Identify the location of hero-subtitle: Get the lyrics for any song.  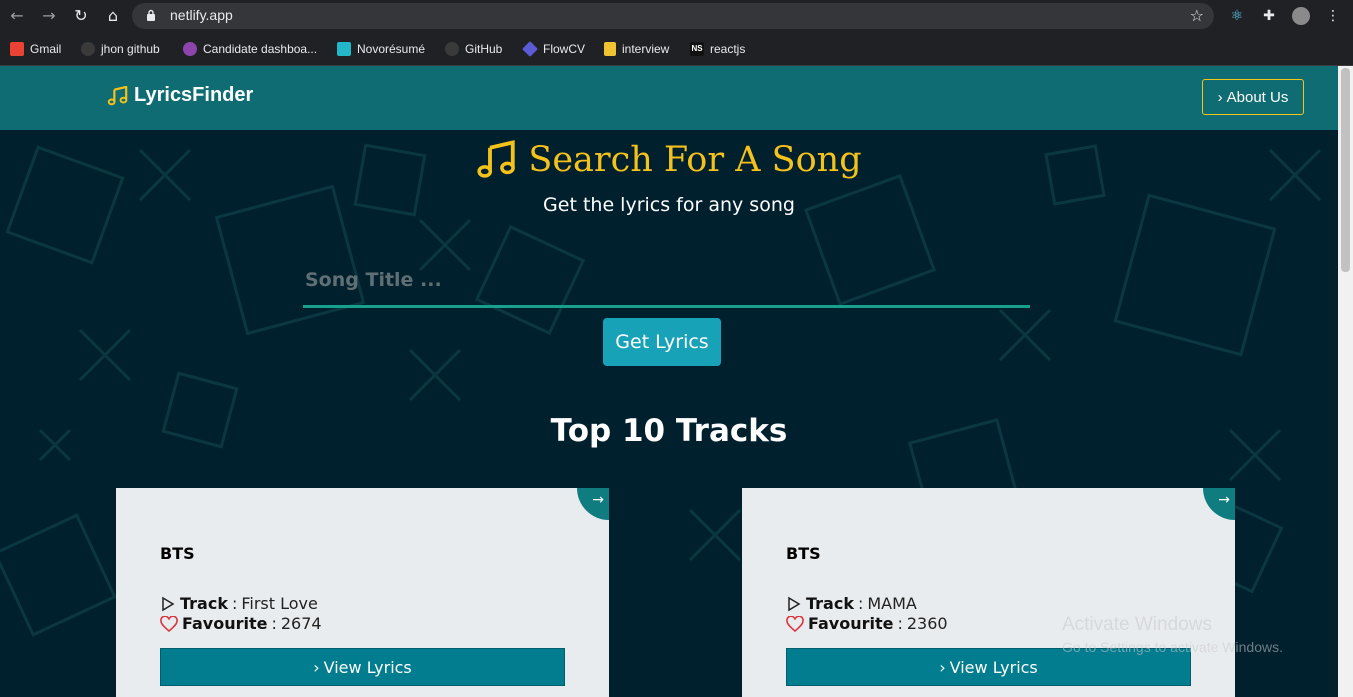
(669, 205).